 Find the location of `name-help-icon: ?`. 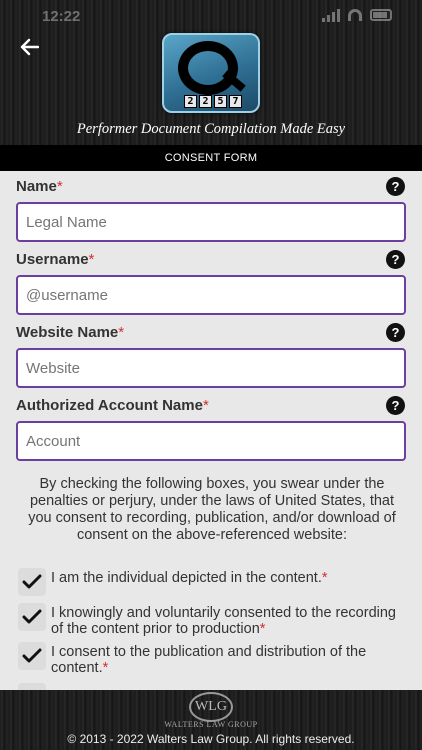

name-help-icon: ? is located at coordinates (395, 186).